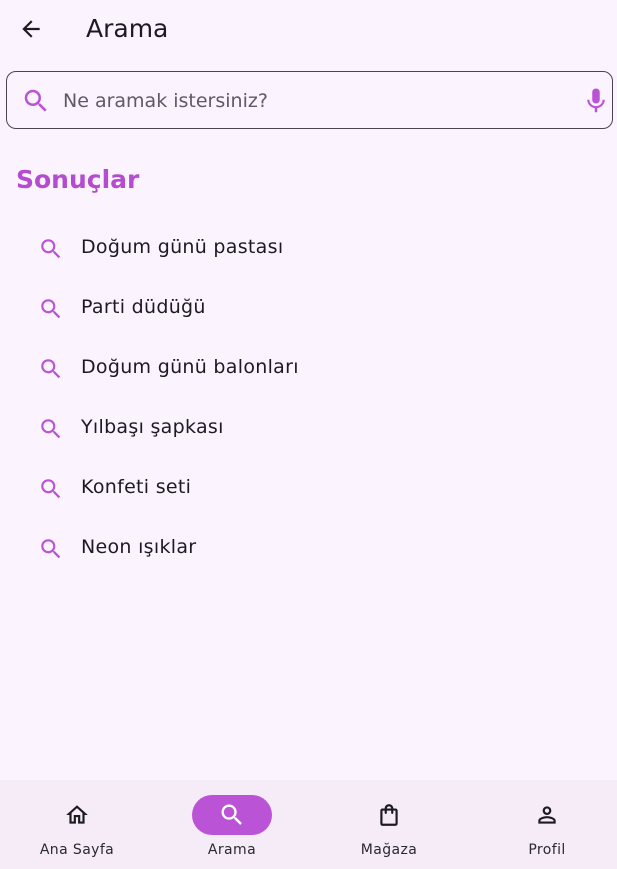 This screenshot has height=869, width=617. I want to click on list-item: Neon ışıklar, so click(308, 548).